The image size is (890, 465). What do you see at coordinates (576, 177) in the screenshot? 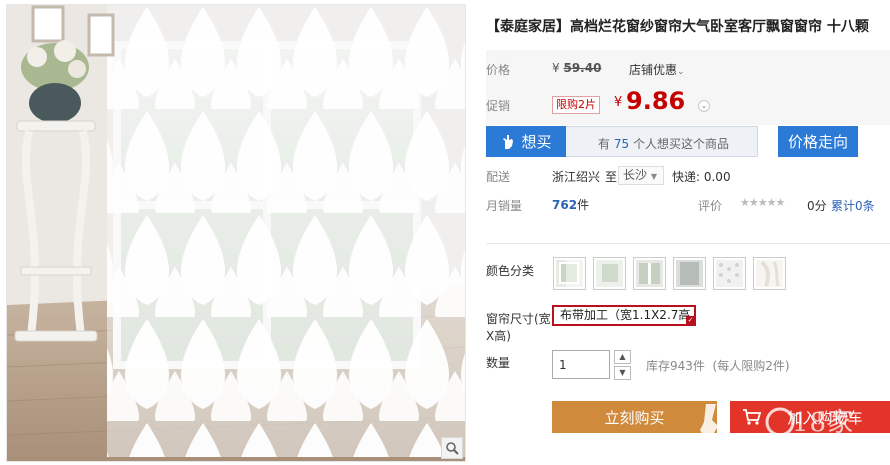
I see `ship-origin: 浙江绍兴` at bounding box center [576, 177].